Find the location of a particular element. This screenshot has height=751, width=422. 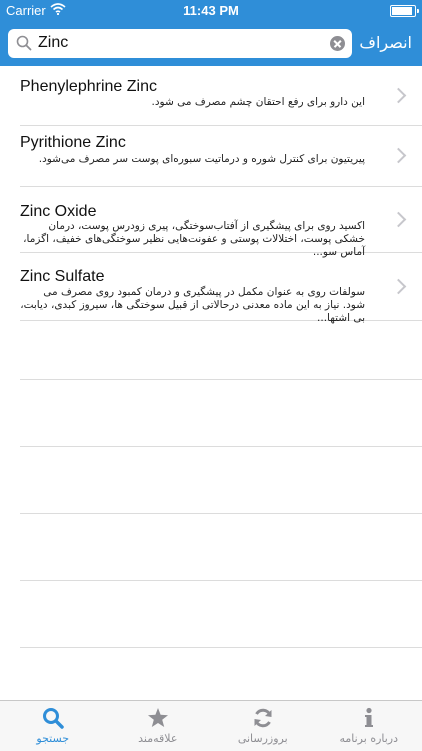

tab-search: جستجو is located at coordinates (53, 726).